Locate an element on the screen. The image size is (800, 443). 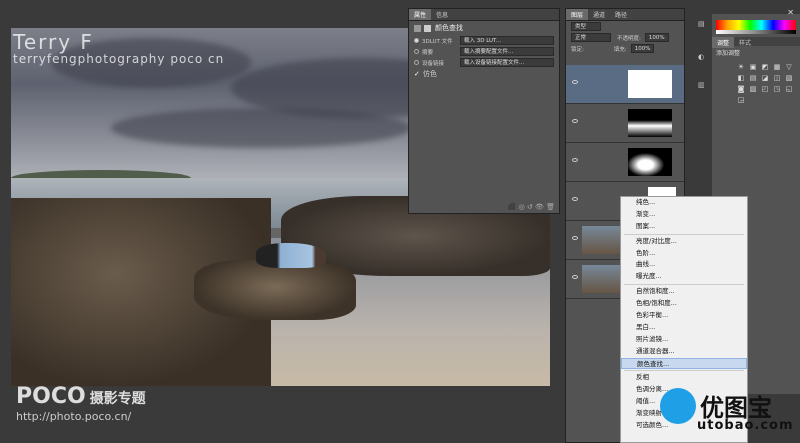
cloud is located at coordinates (261, 128).